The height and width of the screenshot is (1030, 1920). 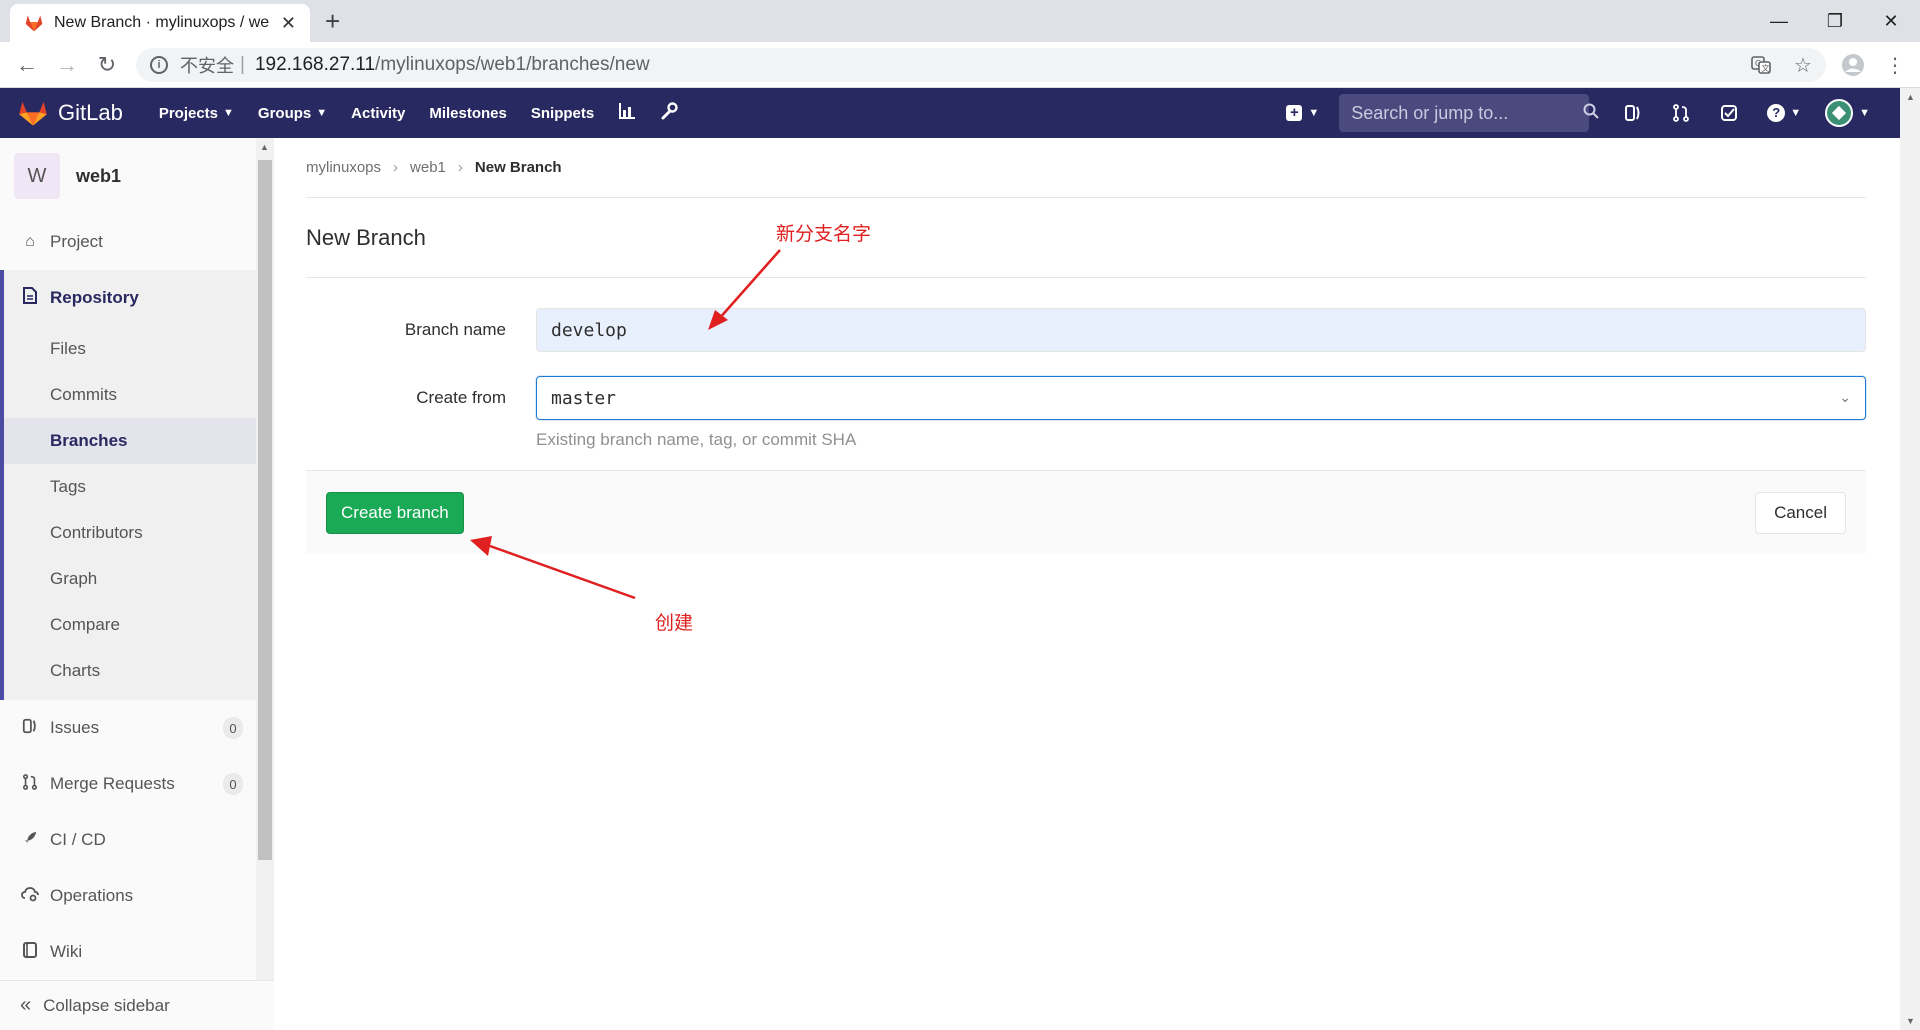 What do you see at coordinates (744, 289) in the screenshot?
I see `arrow-to-branch-name` at bounding box center [744, 289].